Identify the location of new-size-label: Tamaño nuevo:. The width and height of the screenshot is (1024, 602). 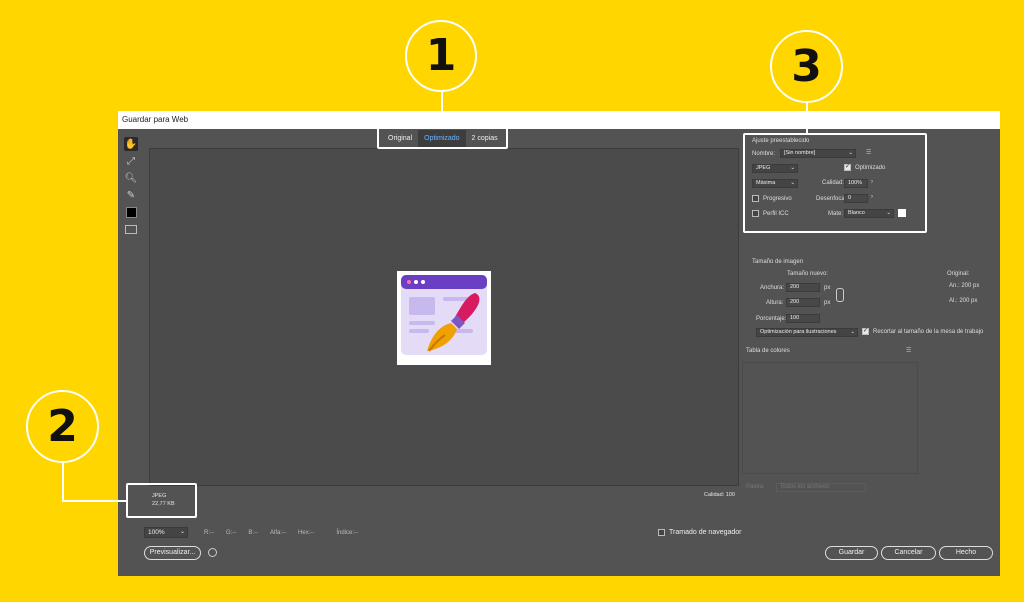
(808, 274).